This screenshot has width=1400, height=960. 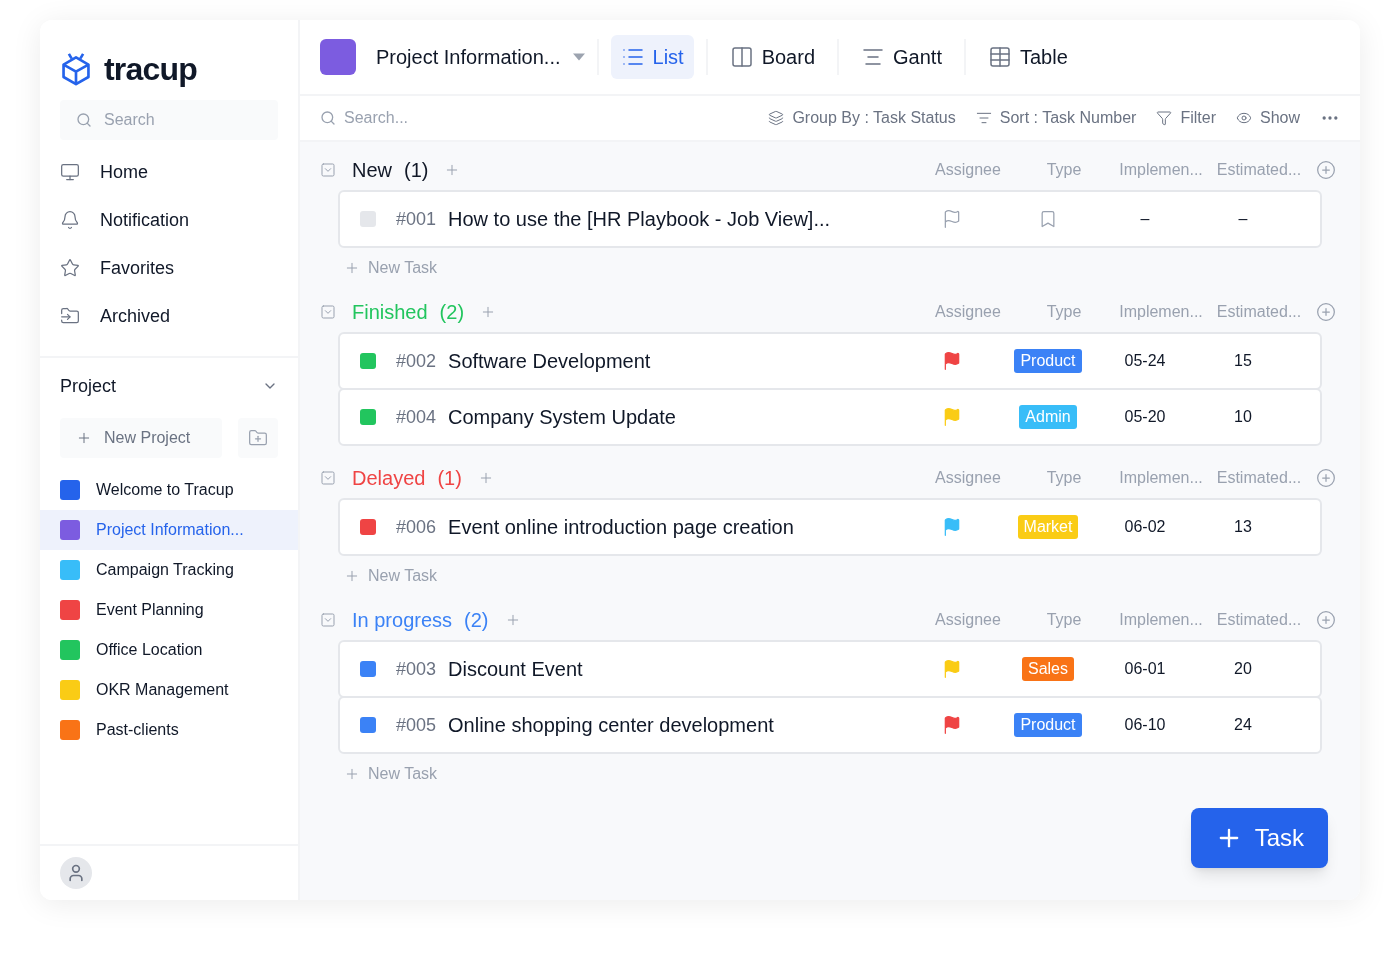 I want to click on project-name: Campaign Tracking, so click(x=165, y=570).